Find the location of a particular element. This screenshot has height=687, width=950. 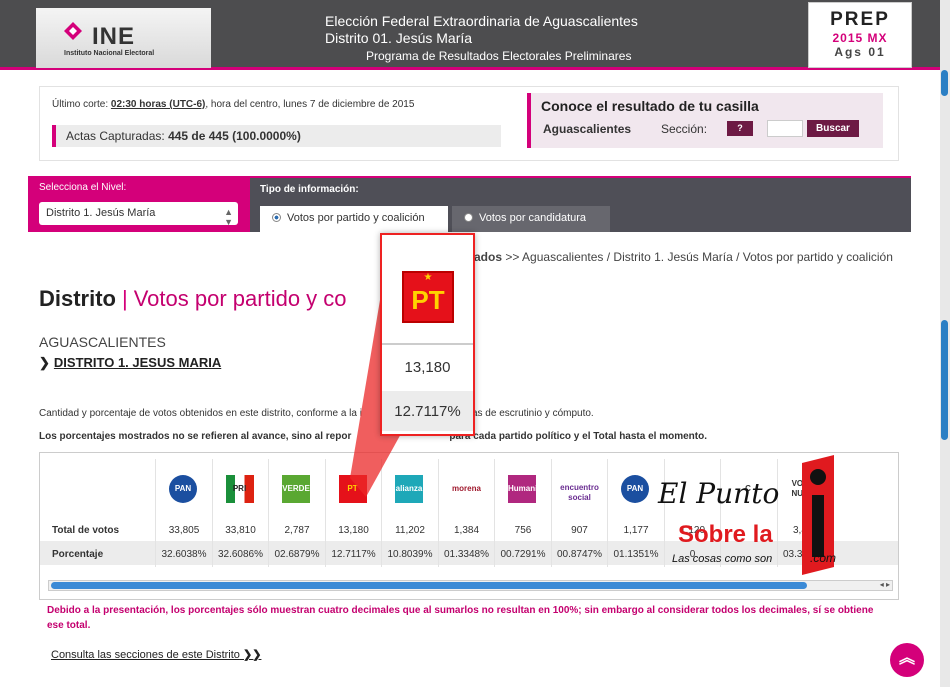

tab-votos-candidatura-label: Votos por candidatura is located at coordinates (533, 218).